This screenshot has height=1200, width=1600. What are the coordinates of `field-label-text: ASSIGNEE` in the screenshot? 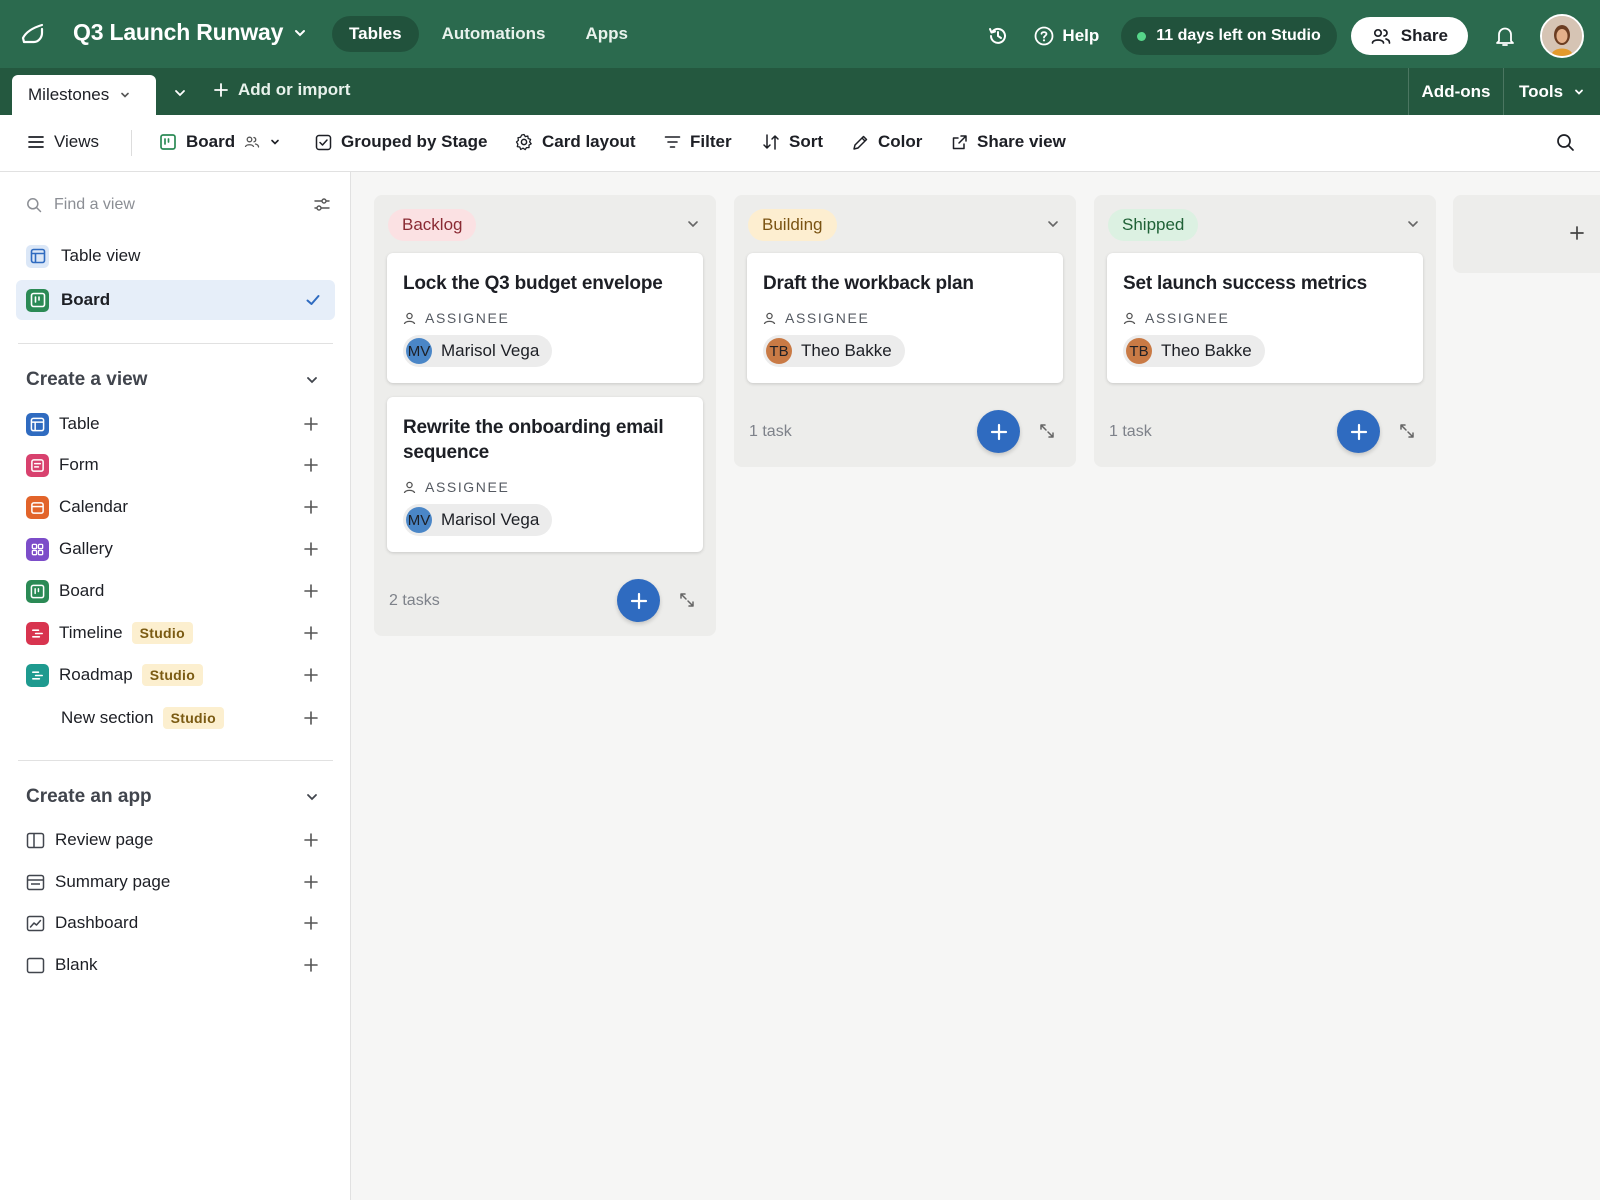 It's located at (467, 318).